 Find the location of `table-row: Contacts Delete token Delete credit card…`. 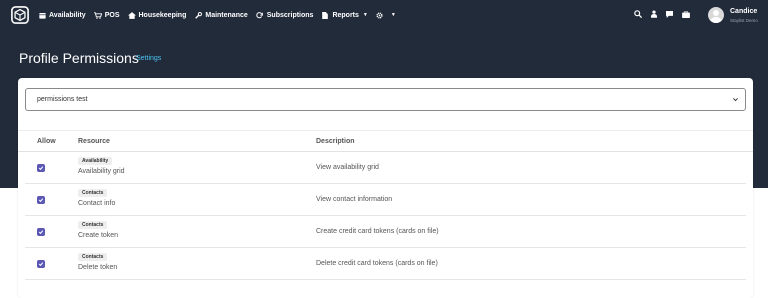

table-row: Contacts Delete token Delete credit card… is located at coordinates (385, 264).